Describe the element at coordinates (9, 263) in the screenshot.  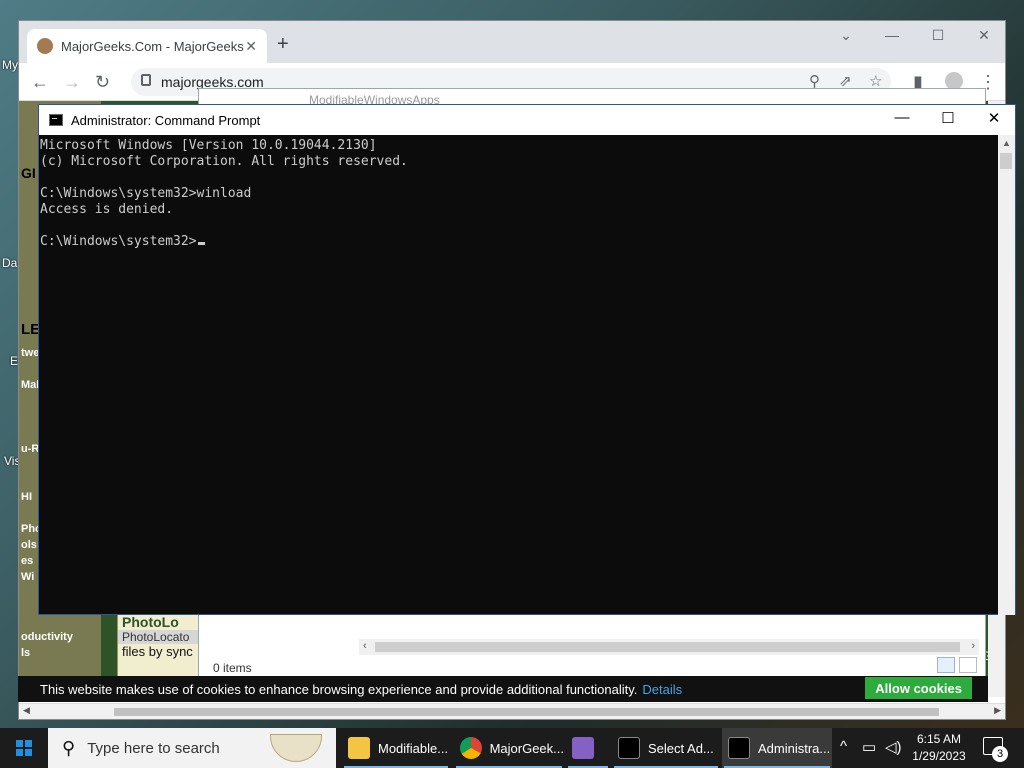
I see `desktop-icon-label: Da` at that location.